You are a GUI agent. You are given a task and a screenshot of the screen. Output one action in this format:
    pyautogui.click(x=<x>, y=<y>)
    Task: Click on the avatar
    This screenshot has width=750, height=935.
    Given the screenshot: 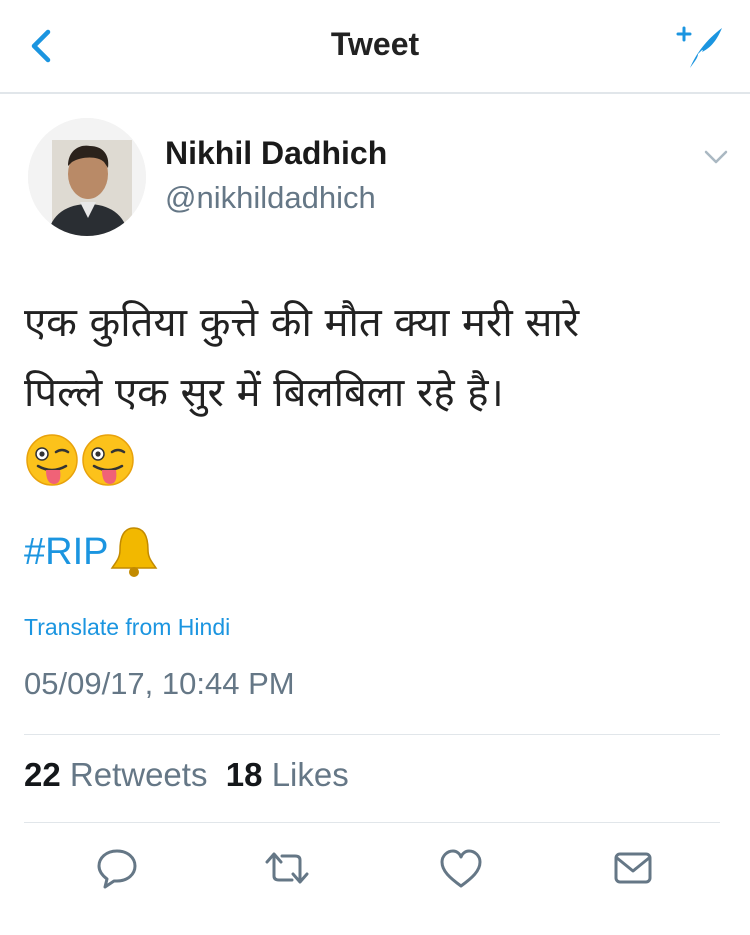 What is the action you would take?
    pyautogui.click(x=87, y=177)
    